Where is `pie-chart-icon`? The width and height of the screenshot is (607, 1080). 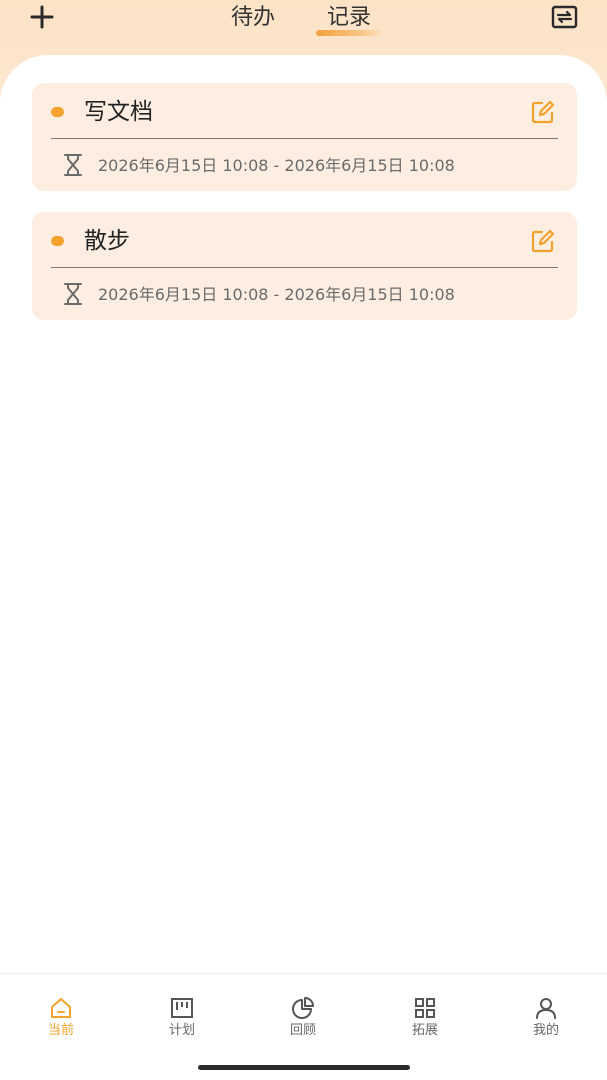
pie-chart-icon is located at coordinates (303, 1008).